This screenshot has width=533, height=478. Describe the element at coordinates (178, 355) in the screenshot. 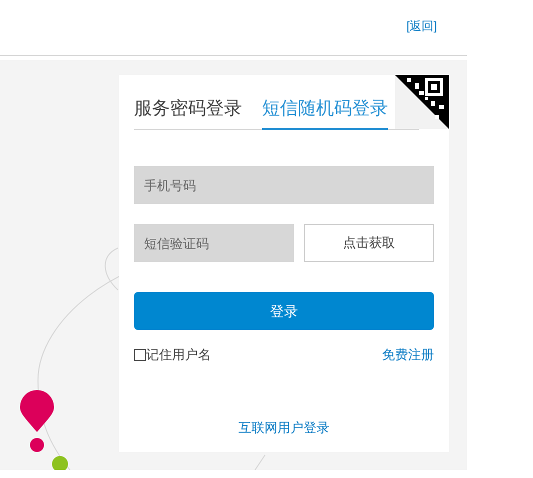

I see `remember-label: 记住用户名` at that location.